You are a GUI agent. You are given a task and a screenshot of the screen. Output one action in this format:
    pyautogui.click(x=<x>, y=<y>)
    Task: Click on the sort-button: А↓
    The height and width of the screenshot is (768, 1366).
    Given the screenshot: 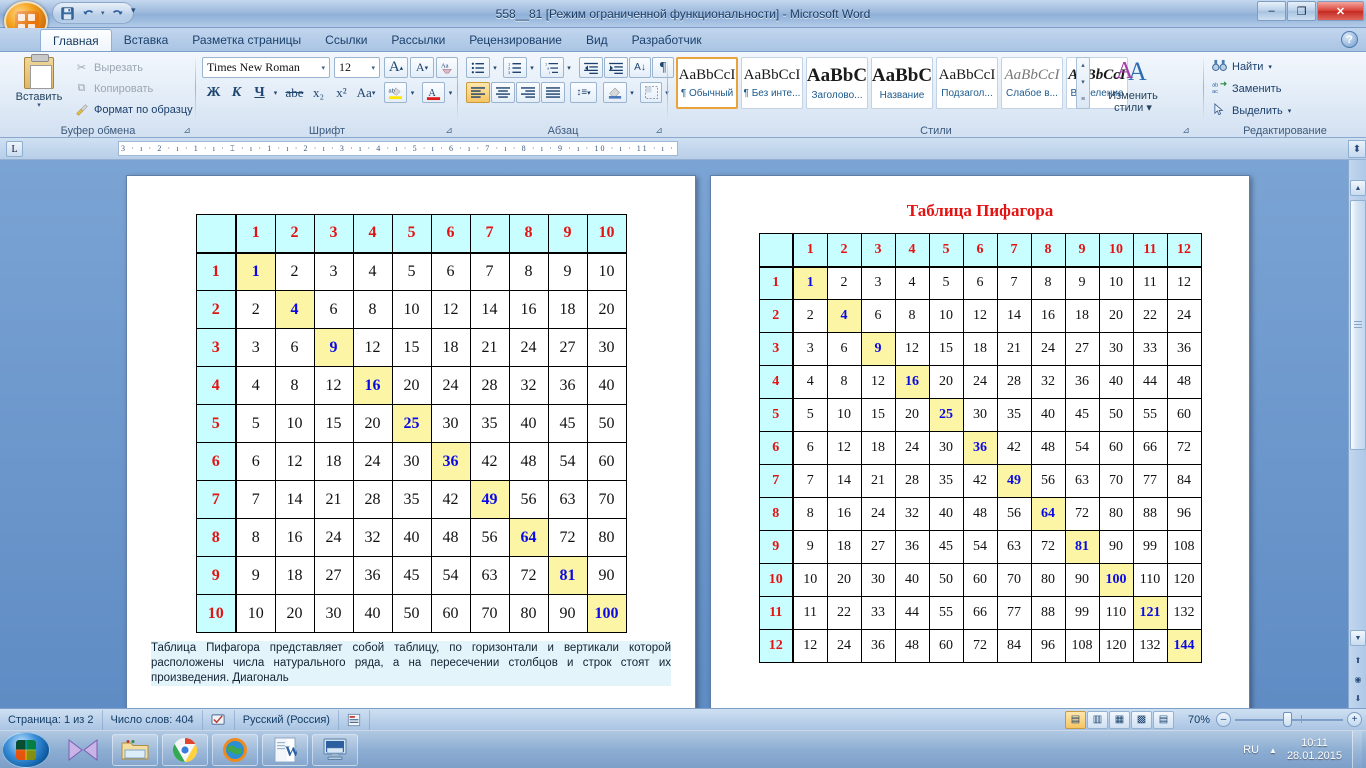 What is the action you would take?
    pyautogui.click(x=640, y=67)
    